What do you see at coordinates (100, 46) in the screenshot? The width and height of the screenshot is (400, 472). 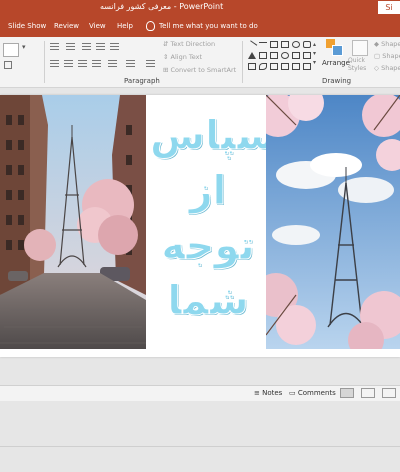 I see `increase-indent-icon` at bounding box center [100, 46].